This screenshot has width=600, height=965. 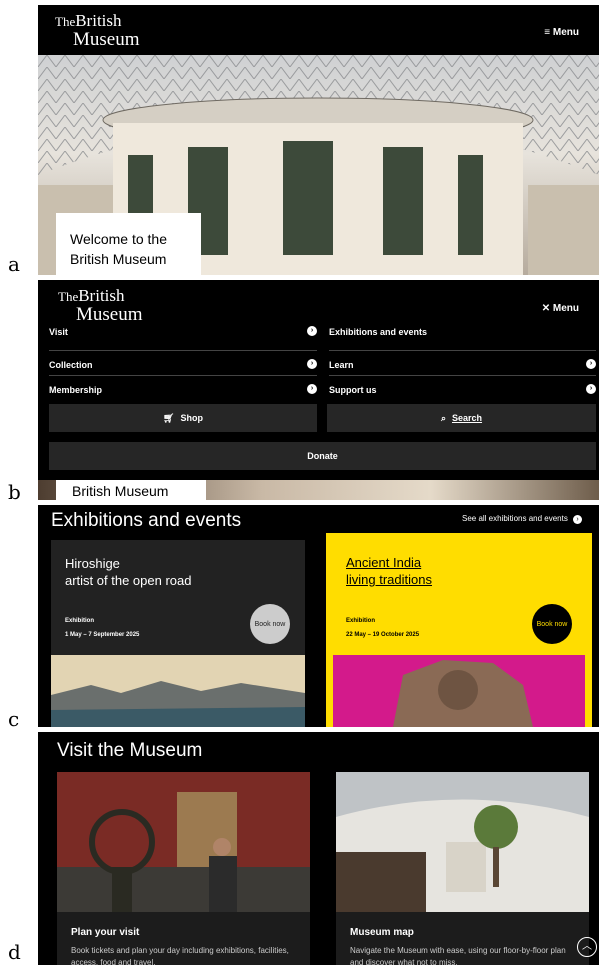 What do you see at coordinates (318, 490) in the screenshot?
I see `hero-peek: British Museum` at bounding box center [318, 490].